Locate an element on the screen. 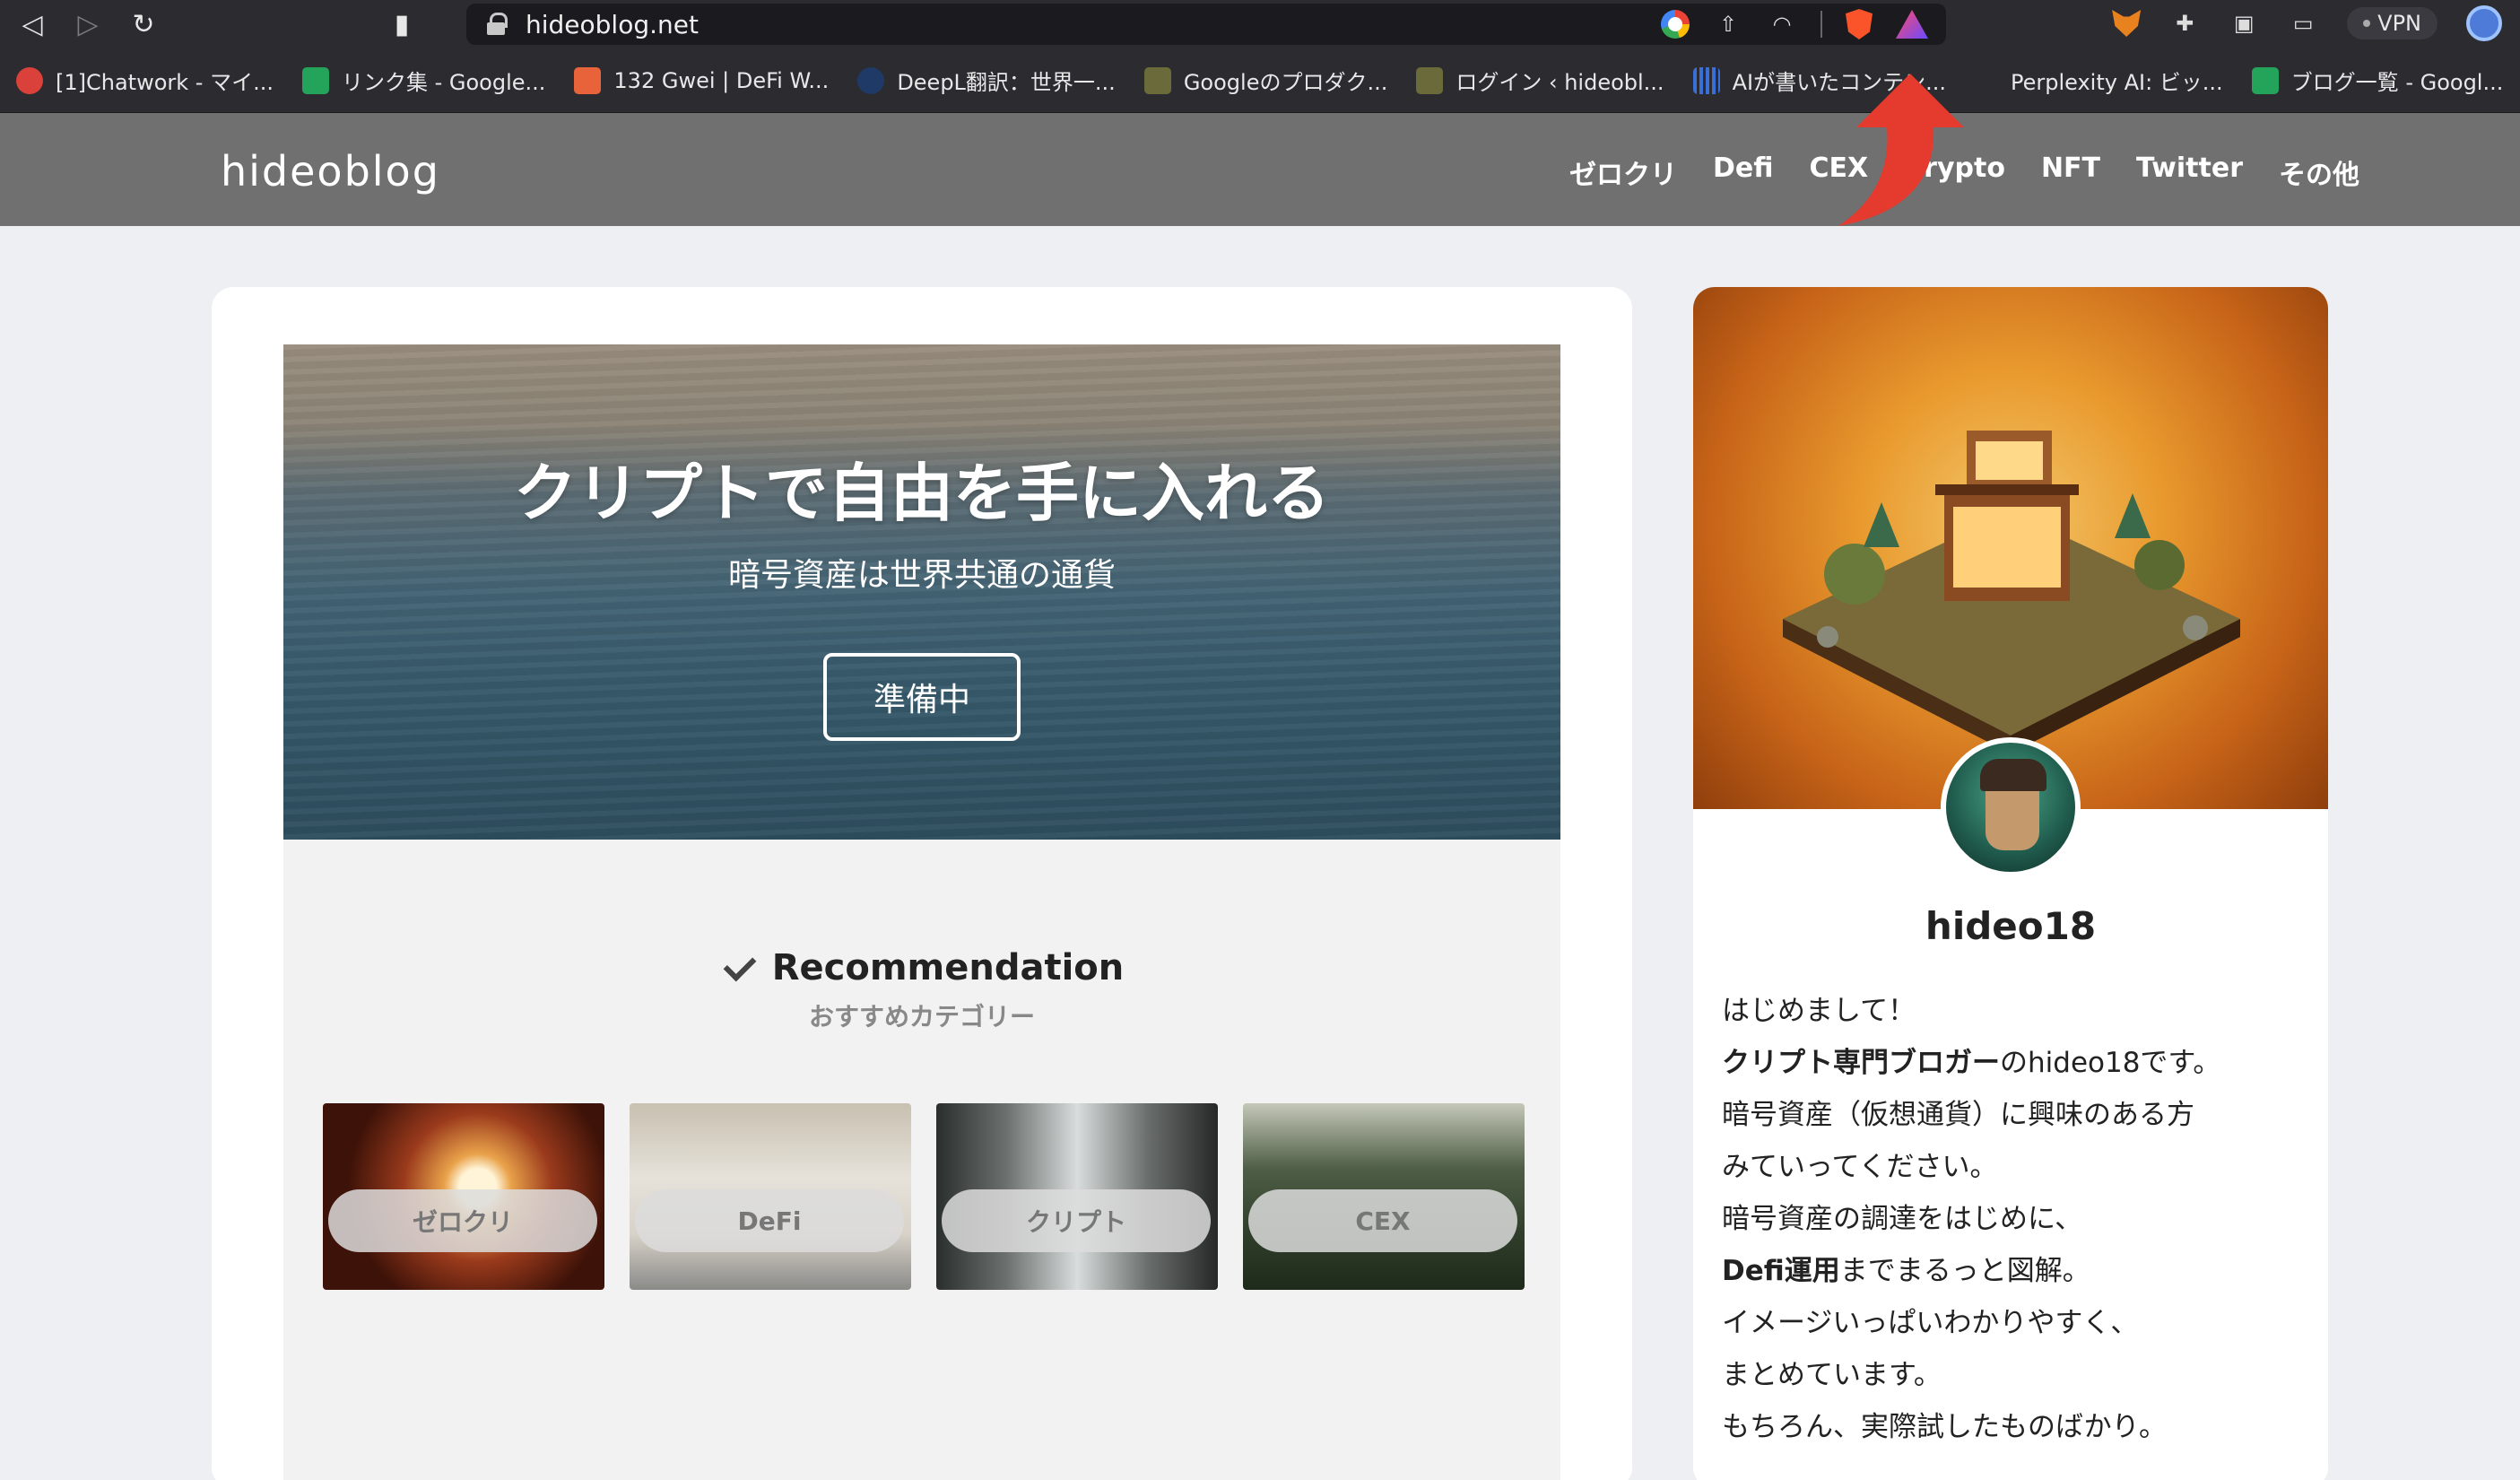 This screenshot has height=1480, width=2520. category-label: クリプト is located at coordinates (1076, 1221).